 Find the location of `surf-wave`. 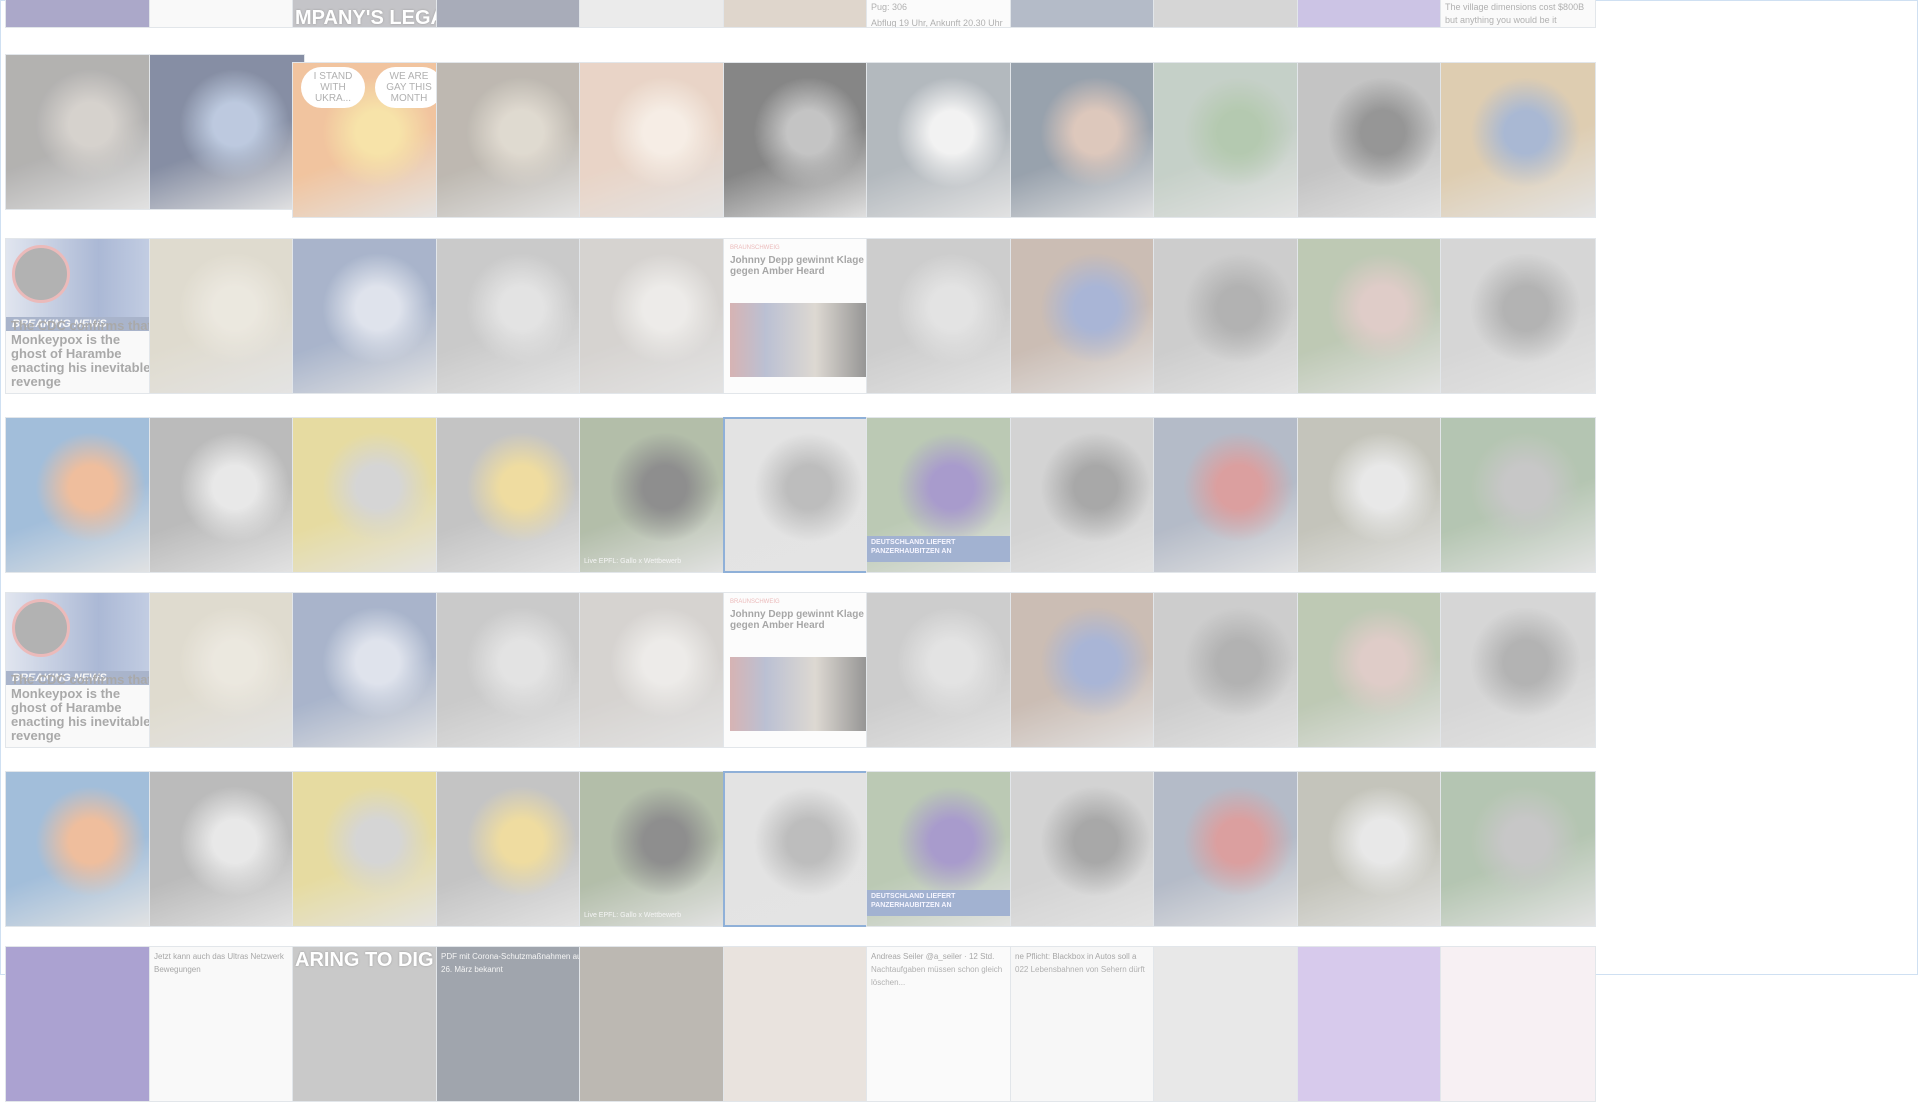

surf-wave is located at coordinates (83, 495).